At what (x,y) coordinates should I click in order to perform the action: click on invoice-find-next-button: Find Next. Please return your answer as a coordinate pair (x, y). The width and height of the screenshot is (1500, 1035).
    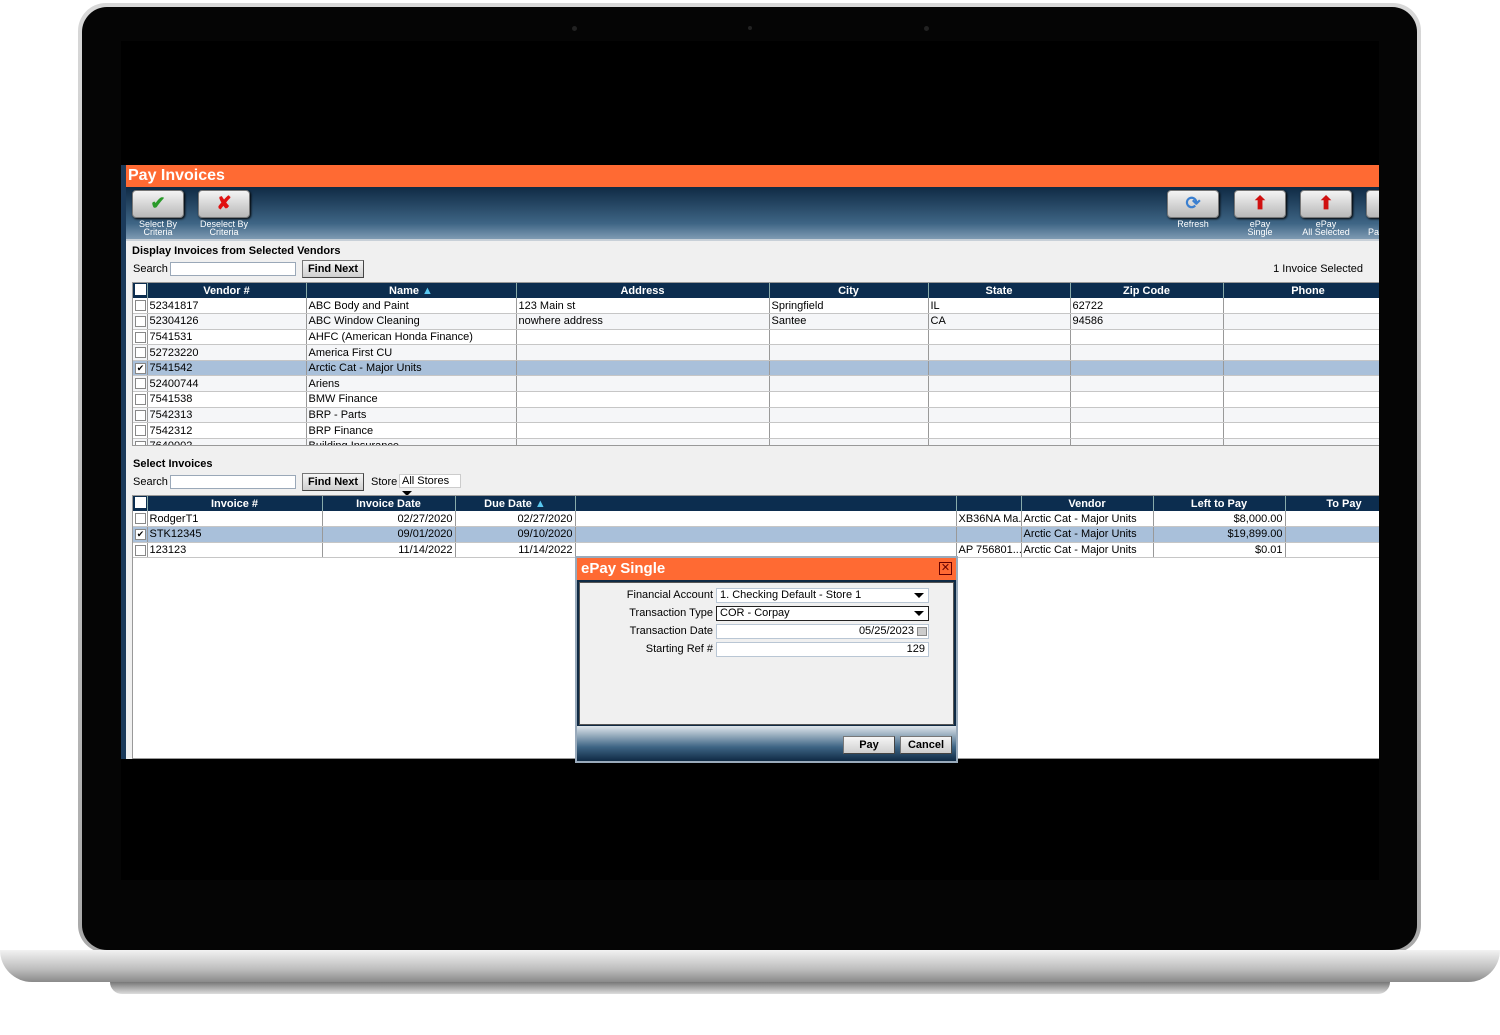
    Looking at the image, I should click on (333, 482).